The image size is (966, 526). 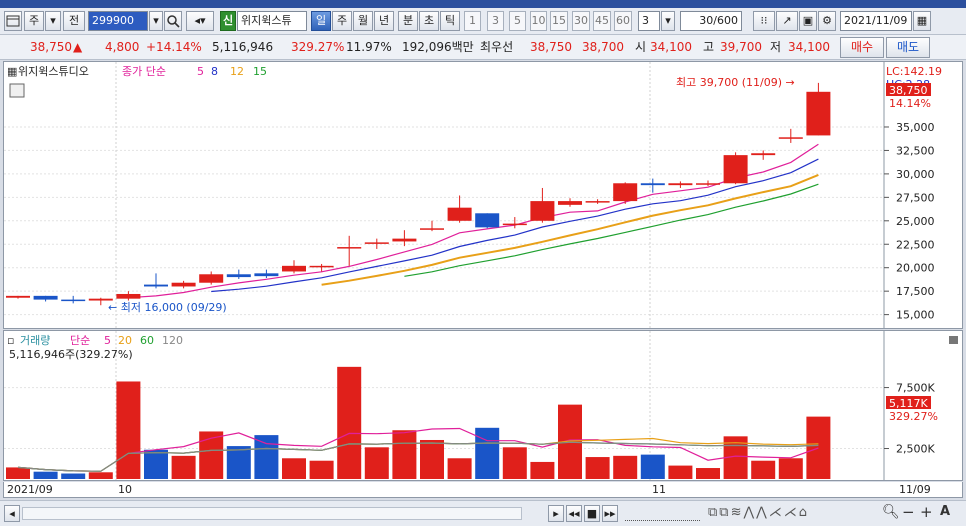 I want to click on x-label-11-09: 11/09, so click(x=915, y=489).